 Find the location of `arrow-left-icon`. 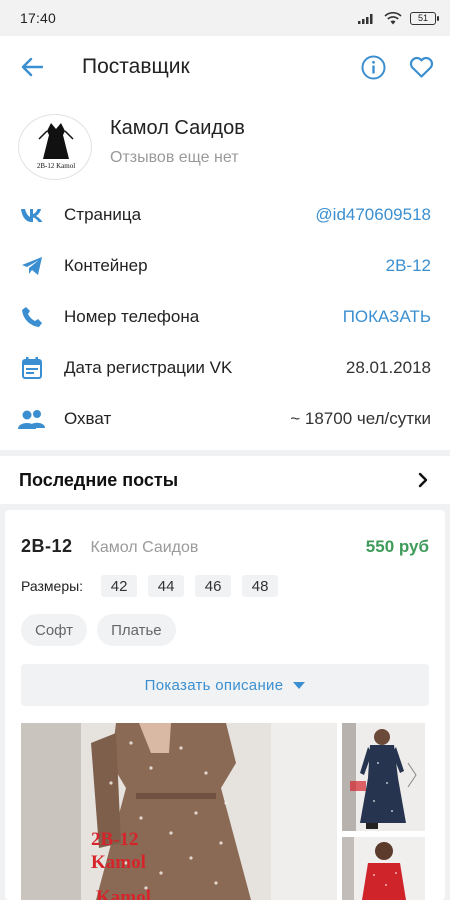

arrow-left-icon is located at coordinates (32, 67).